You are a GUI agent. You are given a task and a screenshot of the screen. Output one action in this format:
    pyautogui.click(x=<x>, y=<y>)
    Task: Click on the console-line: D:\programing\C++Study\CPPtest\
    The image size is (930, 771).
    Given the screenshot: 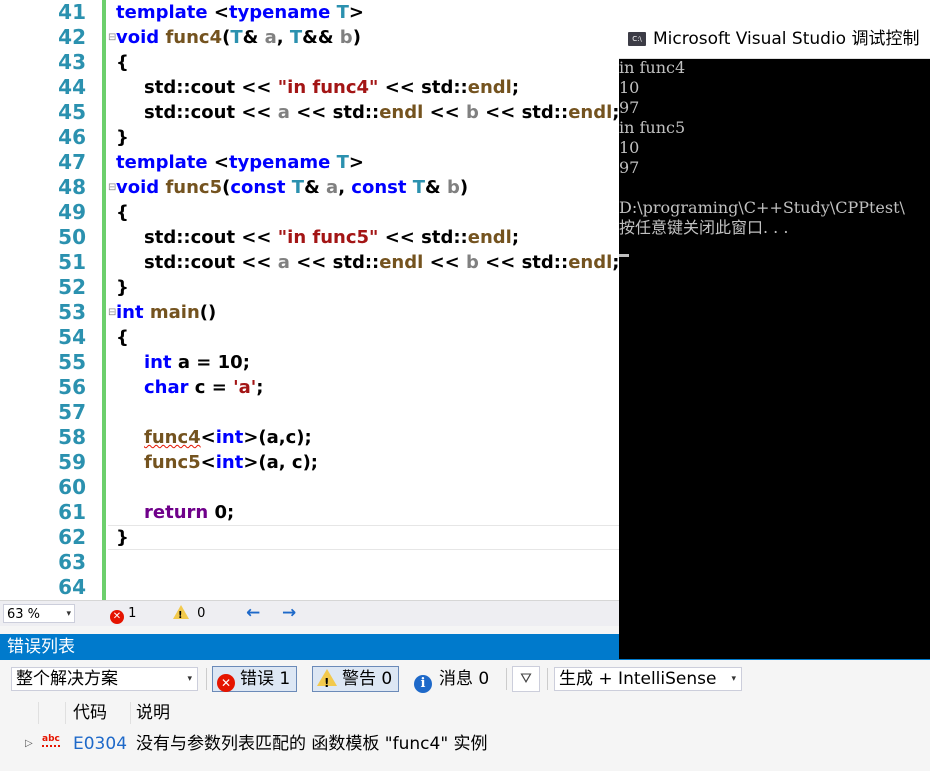 What is the action you would take?
    pyautogui.click(x=762, y=207)
    